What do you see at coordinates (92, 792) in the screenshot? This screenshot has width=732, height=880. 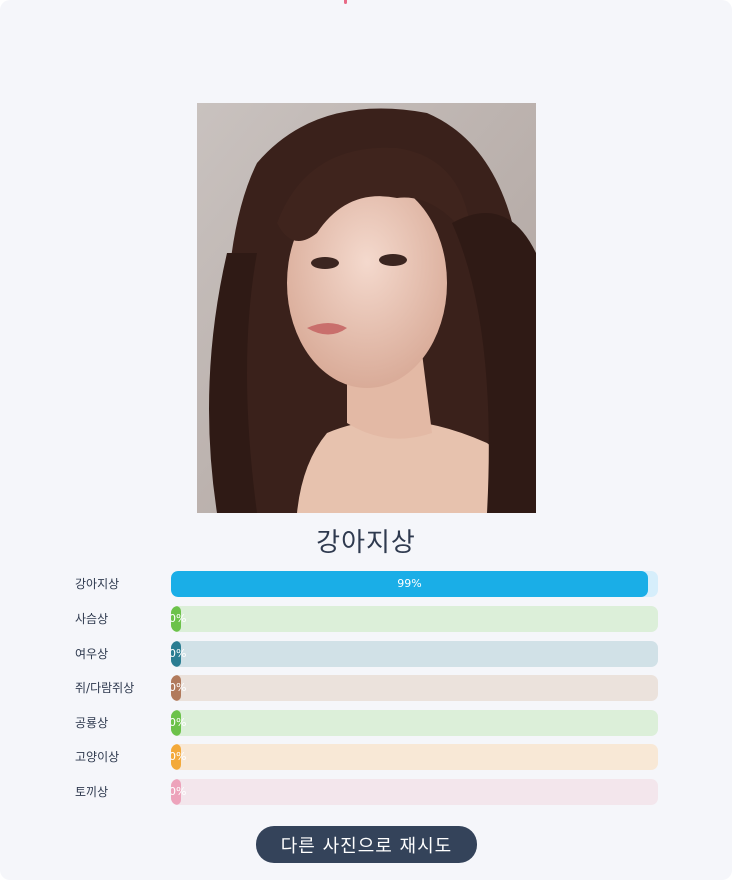 I see `row-label: 토끼상` at bounding box center [92, 792].